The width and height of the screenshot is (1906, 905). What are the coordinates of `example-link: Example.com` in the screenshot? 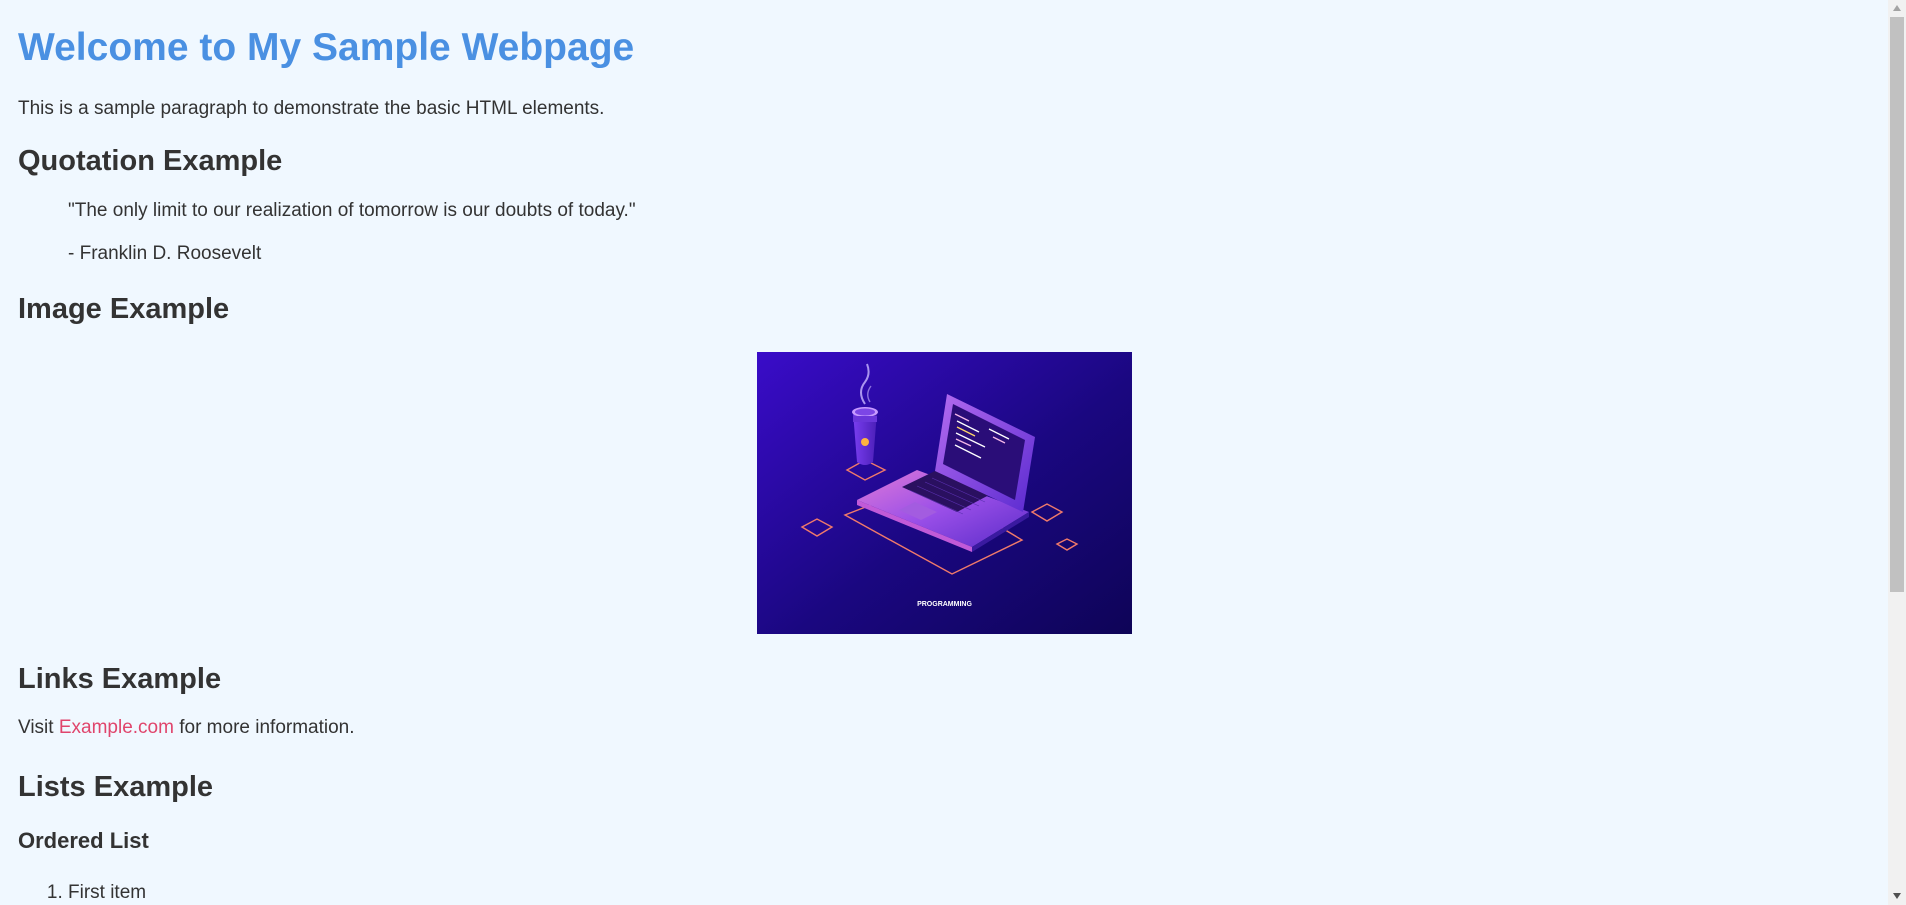 It's located at (116, 727).